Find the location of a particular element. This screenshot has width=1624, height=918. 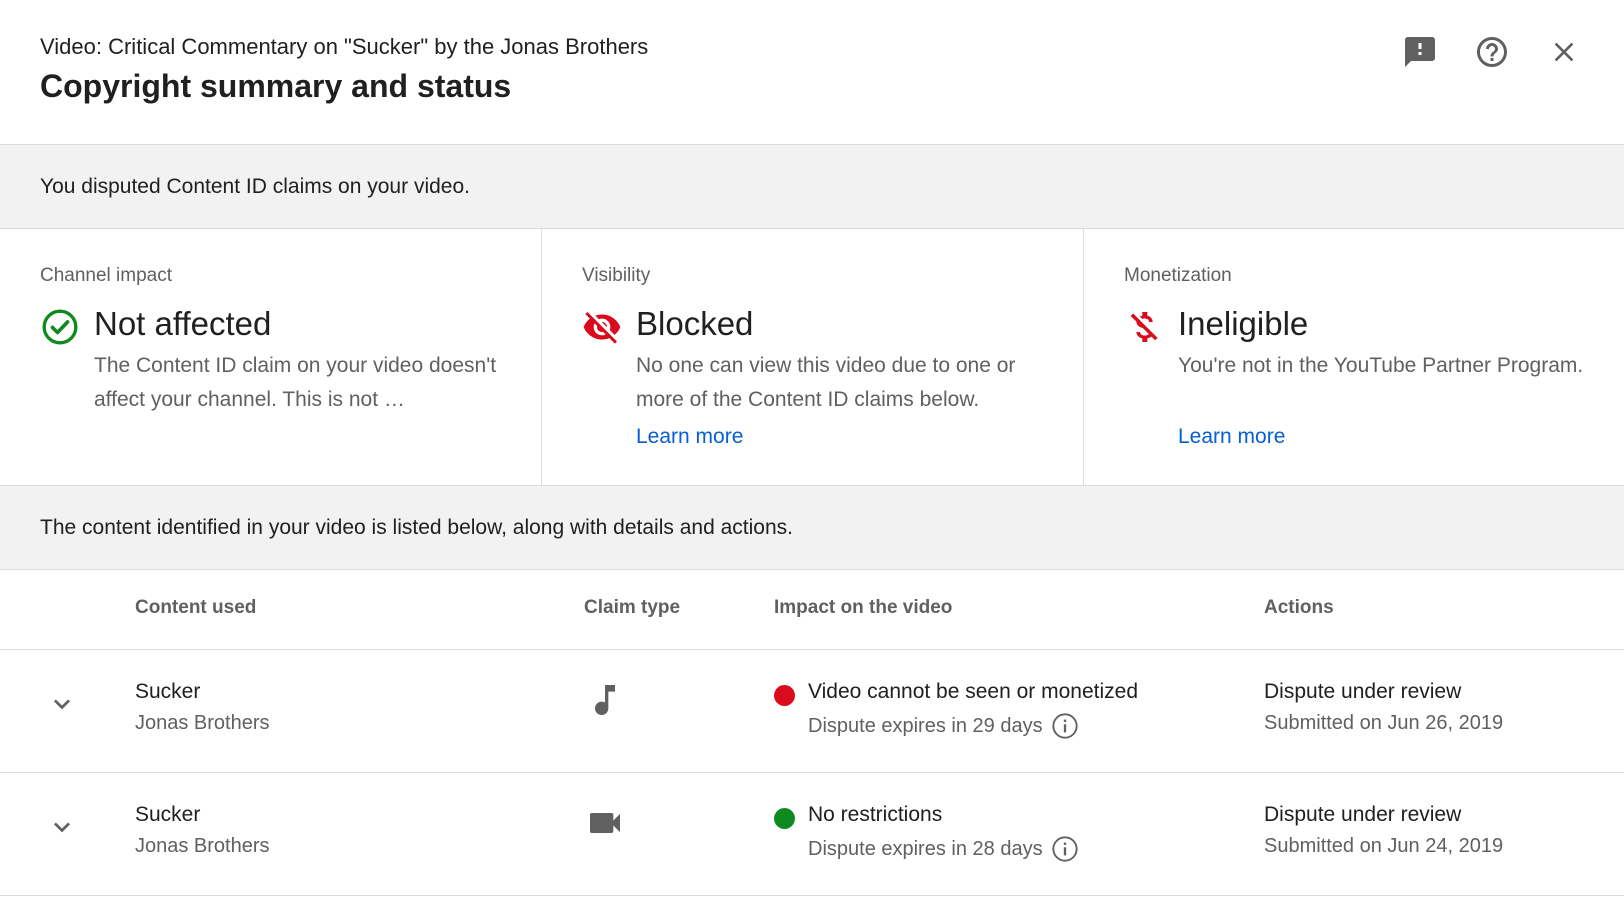

close-icon is located at coordinates (1564, 52).